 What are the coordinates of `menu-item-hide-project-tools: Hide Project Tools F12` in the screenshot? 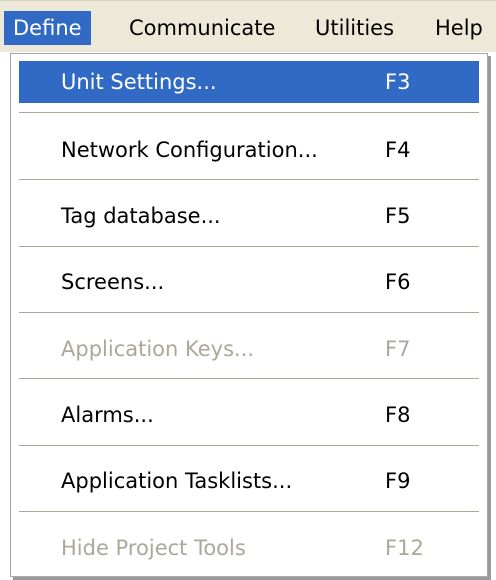 It's located at (249, 548).